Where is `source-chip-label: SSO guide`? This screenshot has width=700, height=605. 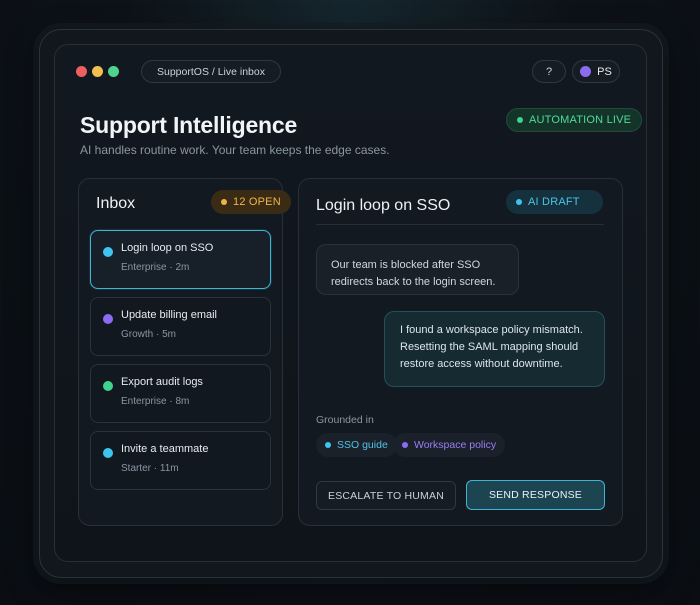
source-chip-label: SSO guide is located at coordinates (362, 445).